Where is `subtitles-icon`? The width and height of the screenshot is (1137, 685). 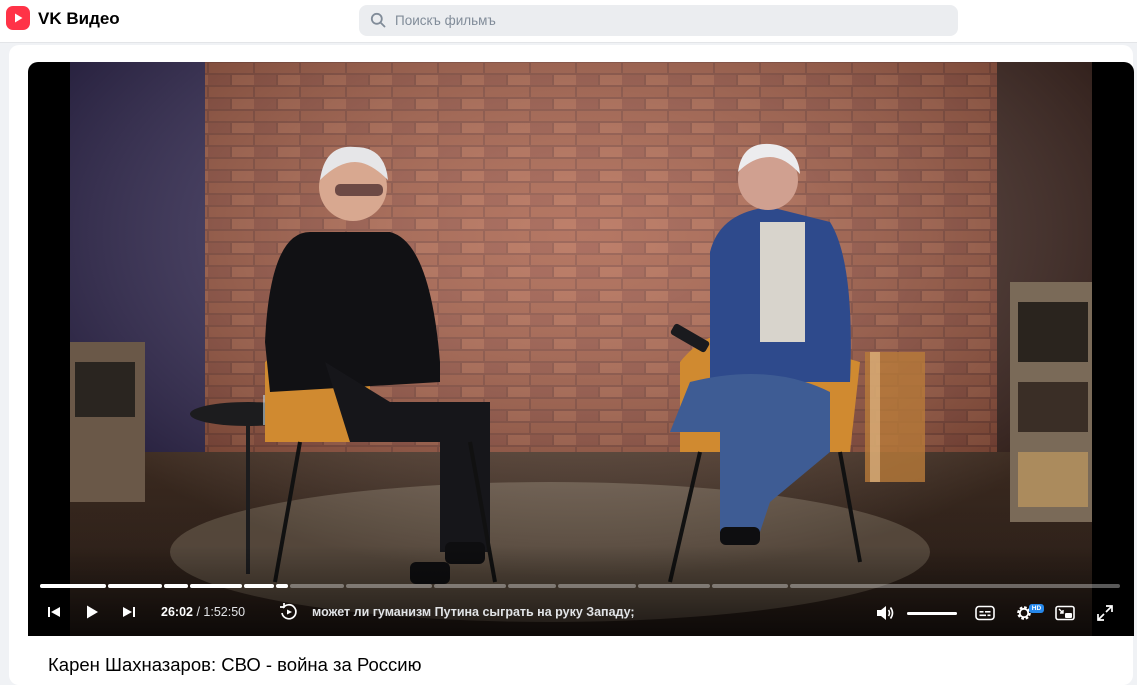 subtitles-icon is located at coordinates (985, 613).